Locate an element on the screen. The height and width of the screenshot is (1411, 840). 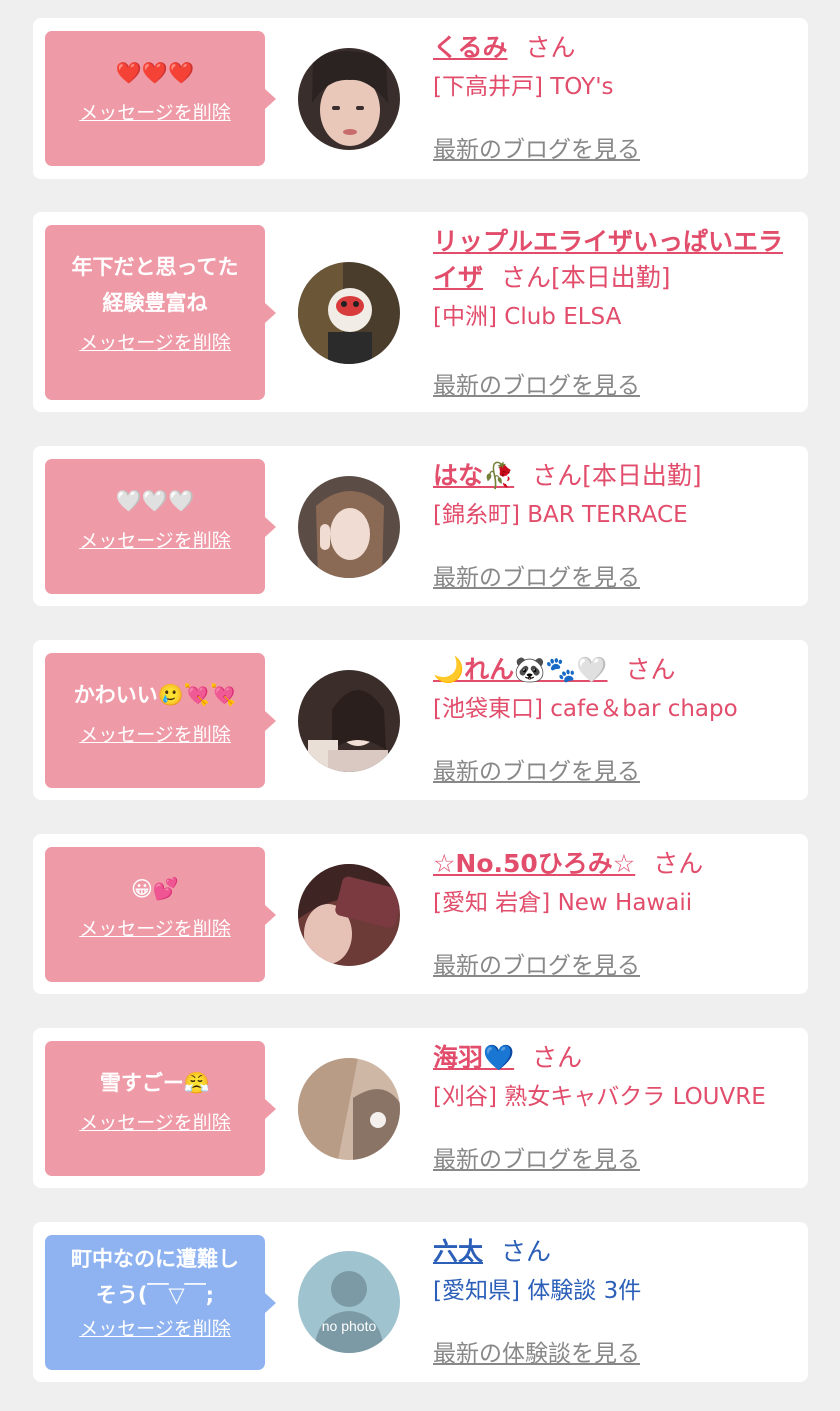
message-bubble: 年下だと思ってた 経験豊富ね メッセージを削除 is located at coordinates (160, 312).